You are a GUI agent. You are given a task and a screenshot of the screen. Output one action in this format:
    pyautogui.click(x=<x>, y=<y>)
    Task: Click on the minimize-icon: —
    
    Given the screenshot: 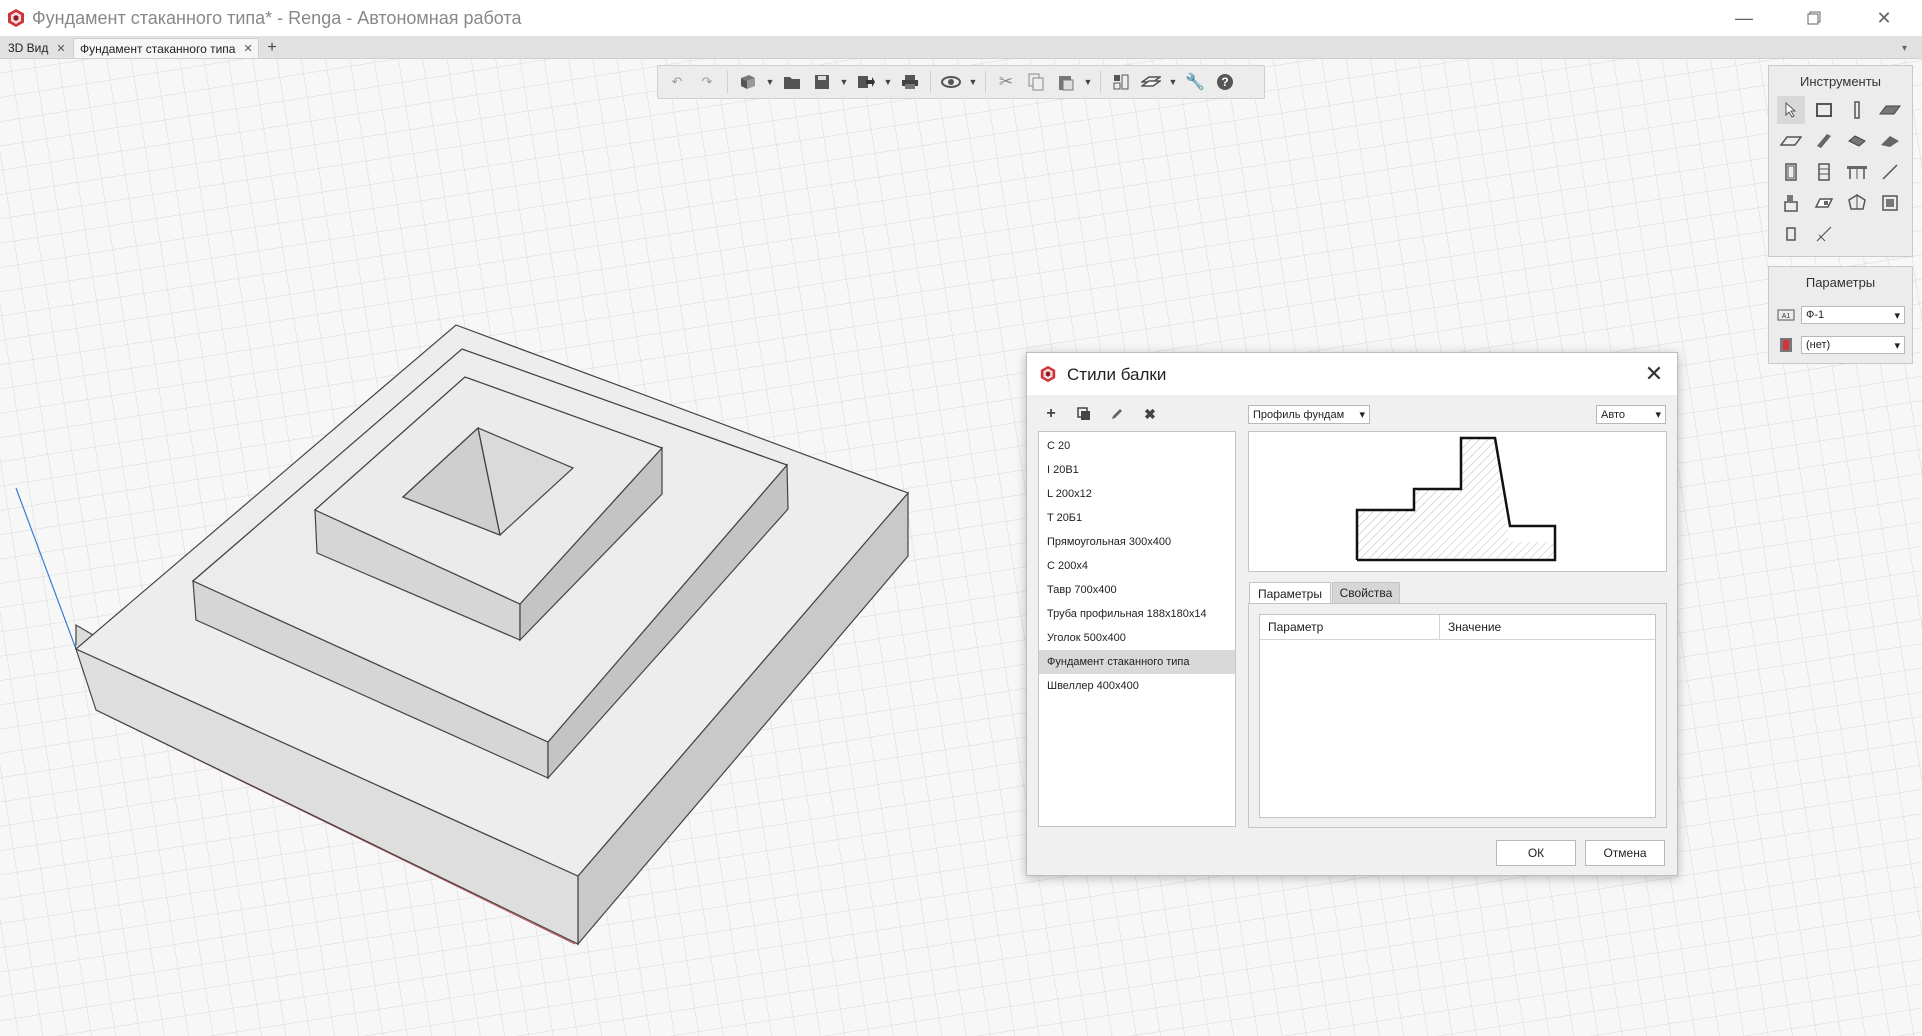 What is the action you would take?
    pyautogui.click(x=1744, y=17)
    